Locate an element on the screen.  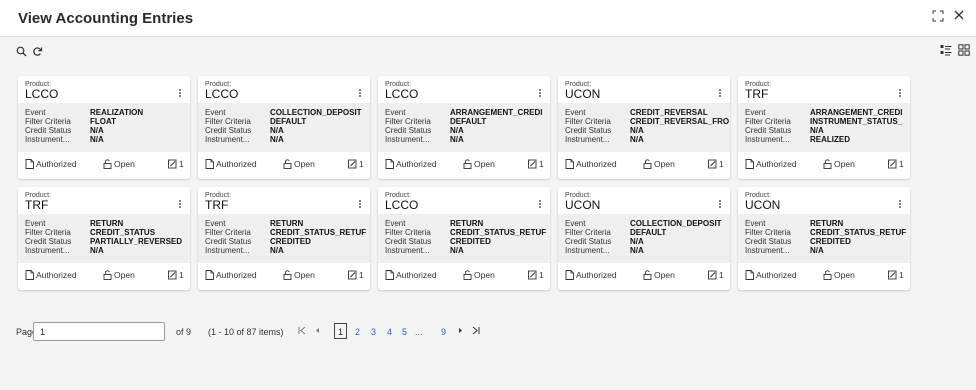
unlock-icon is located at coordinates (467, 164).